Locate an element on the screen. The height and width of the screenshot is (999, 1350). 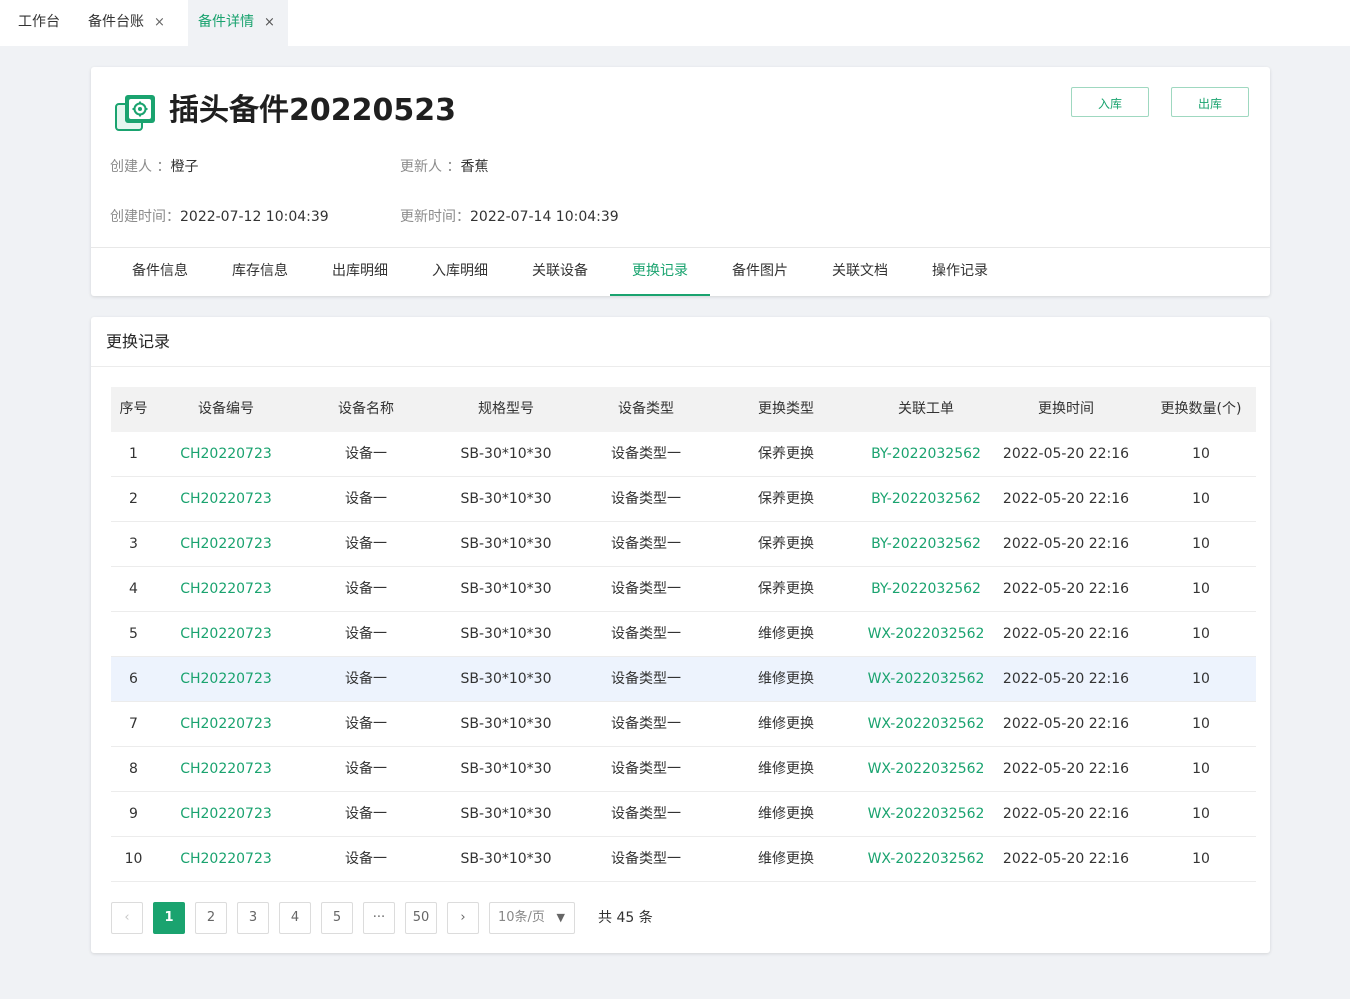
page-button-last: 50 is located at coordinates (421, 918).